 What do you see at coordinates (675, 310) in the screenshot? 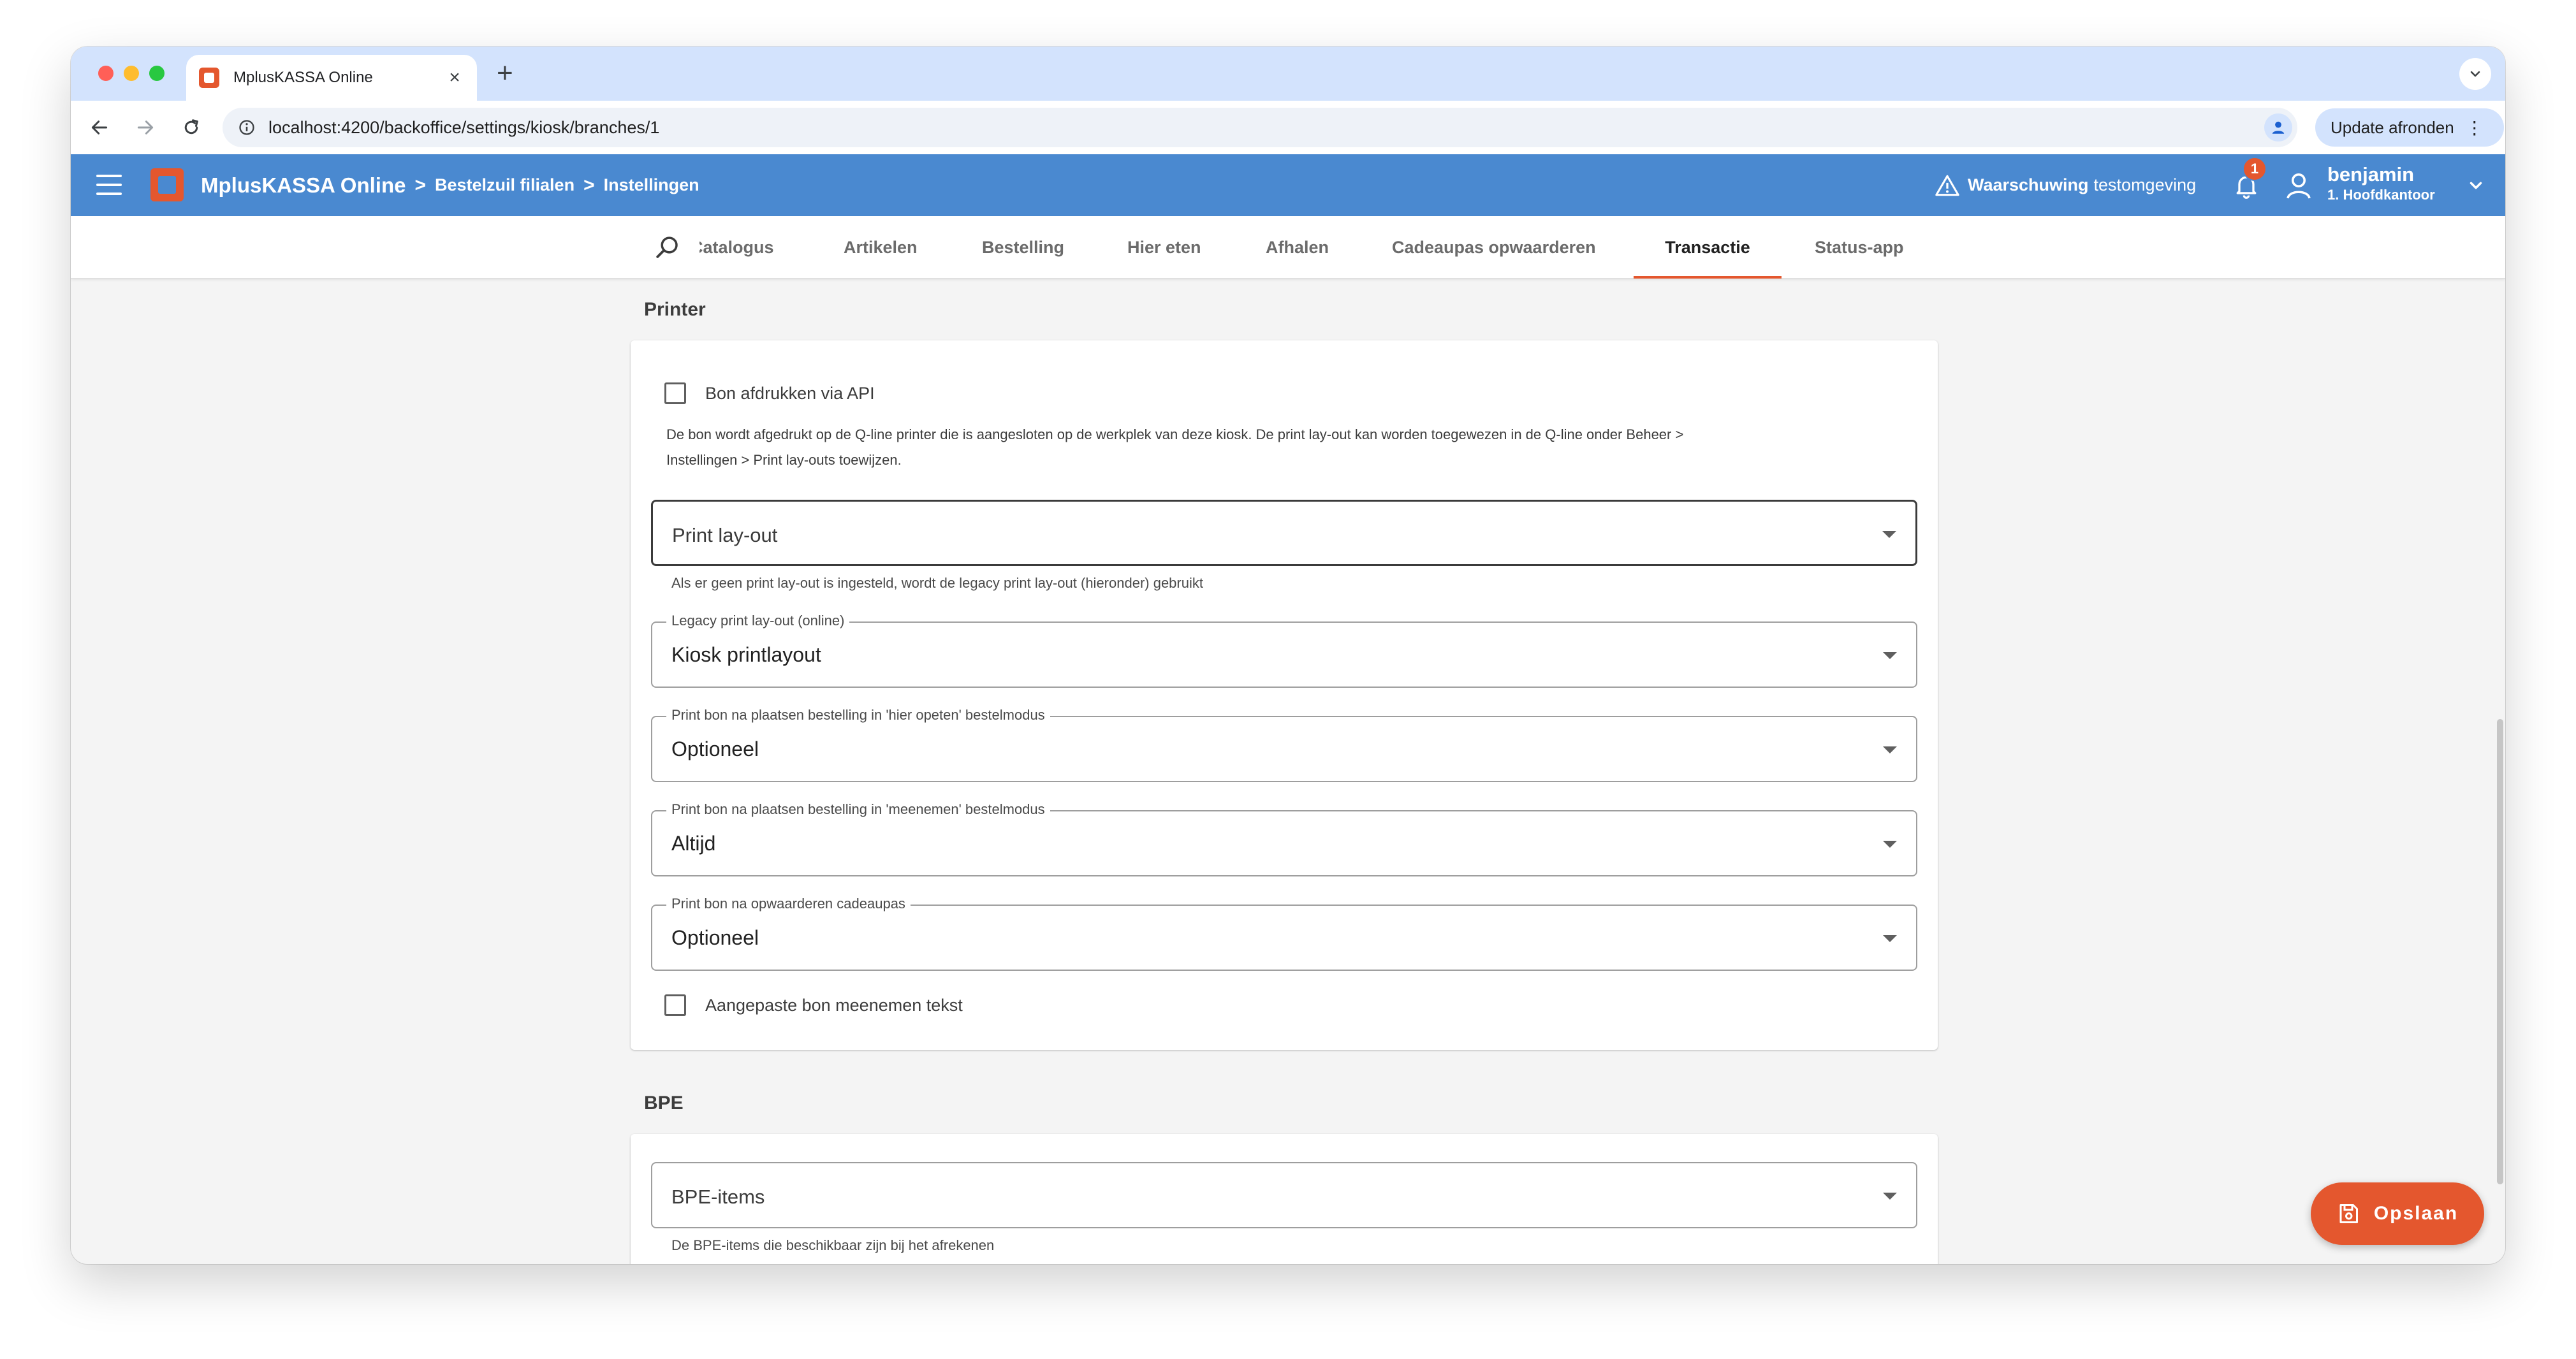
I see `printer-section-title: Printer` at bounding box center [675, 310].